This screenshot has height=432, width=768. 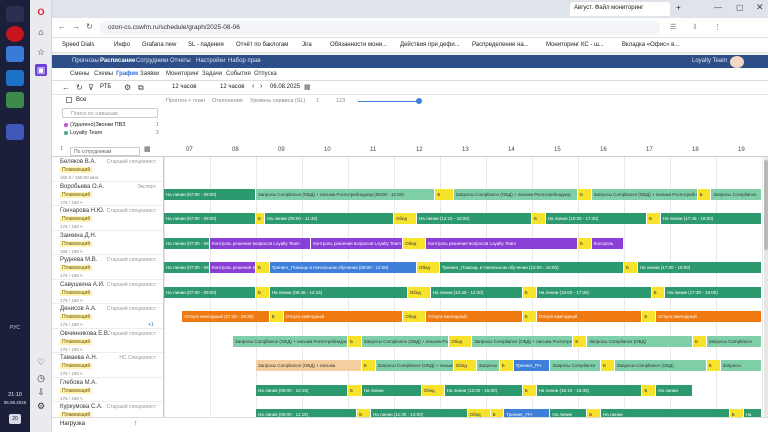 What do you see at coordinates (15, 419) in the screenshot?
I see `notification-badge: 20` at bounding box center [15, 419].